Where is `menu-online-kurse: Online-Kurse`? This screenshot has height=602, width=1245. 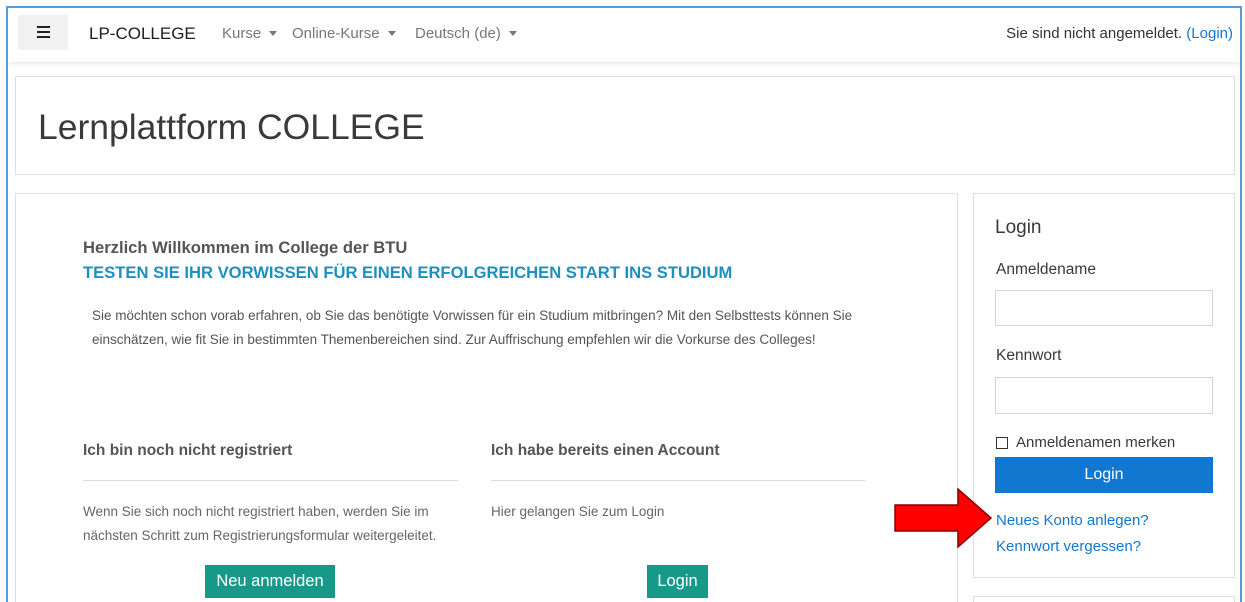
menu-online-kurse: Online-Kurse is located at coordinates (344, 34).